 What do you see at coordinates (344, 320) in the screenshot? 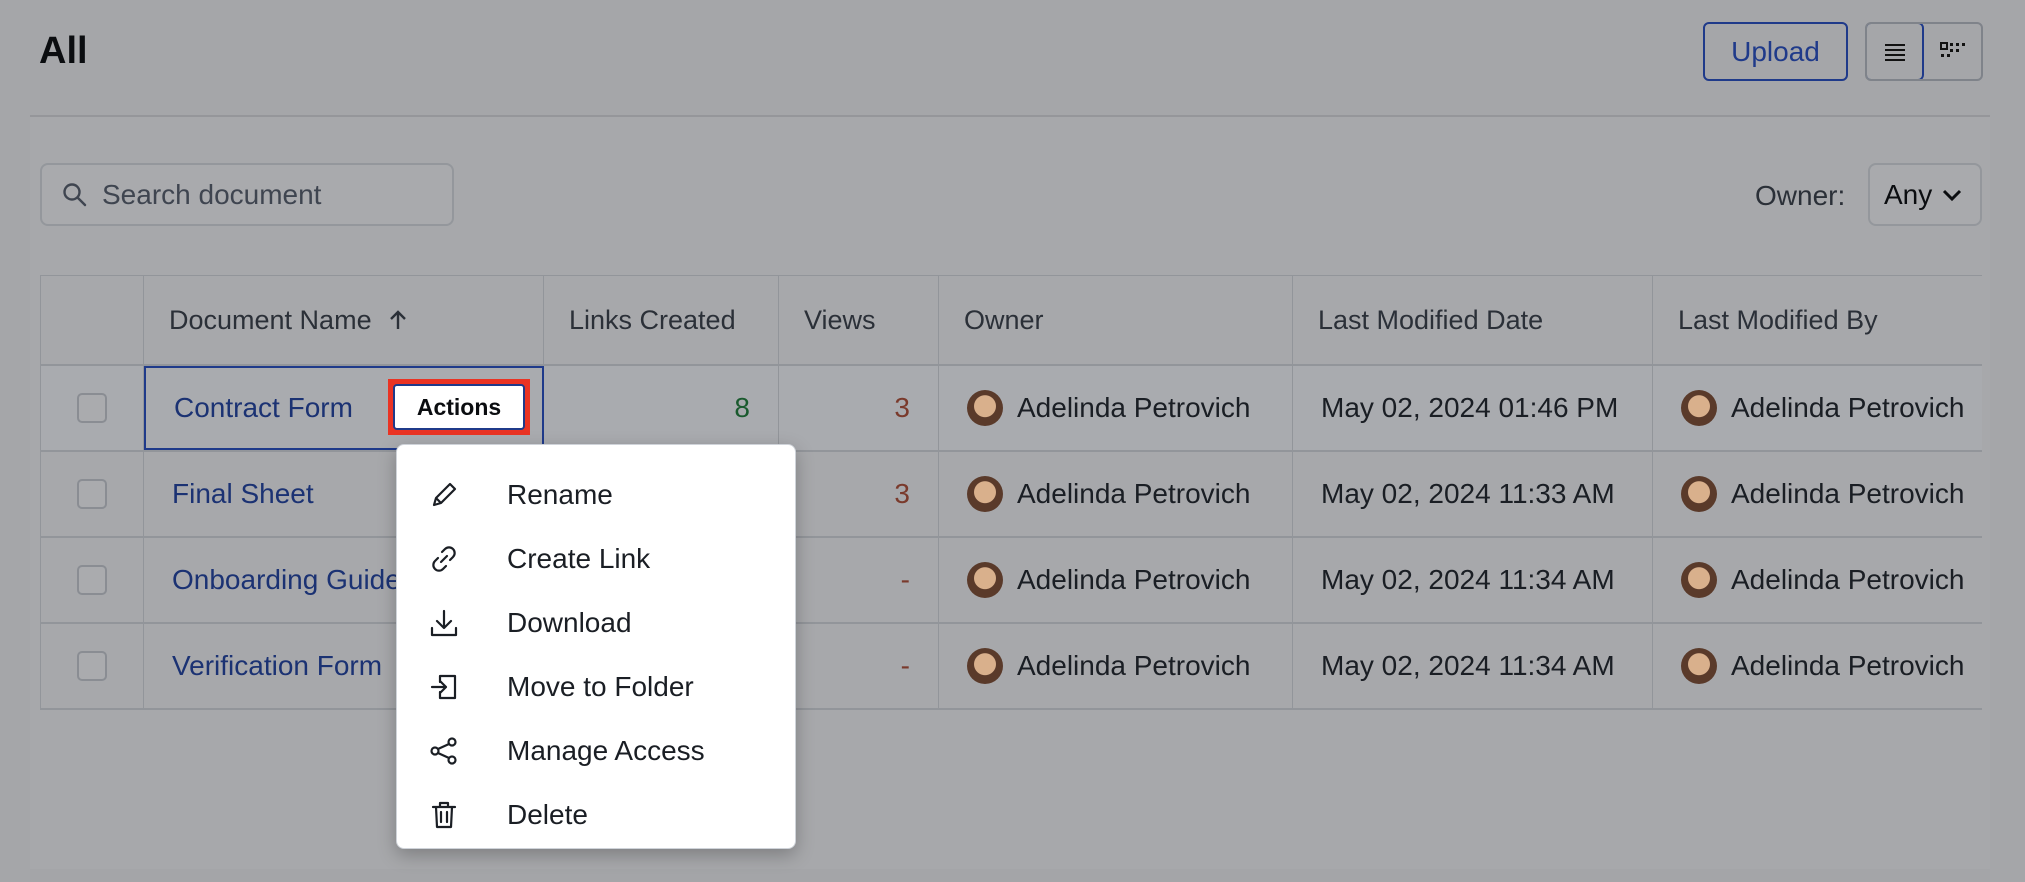
I see `column-header-document-name: Document Name` at bounding box center [344, 320].